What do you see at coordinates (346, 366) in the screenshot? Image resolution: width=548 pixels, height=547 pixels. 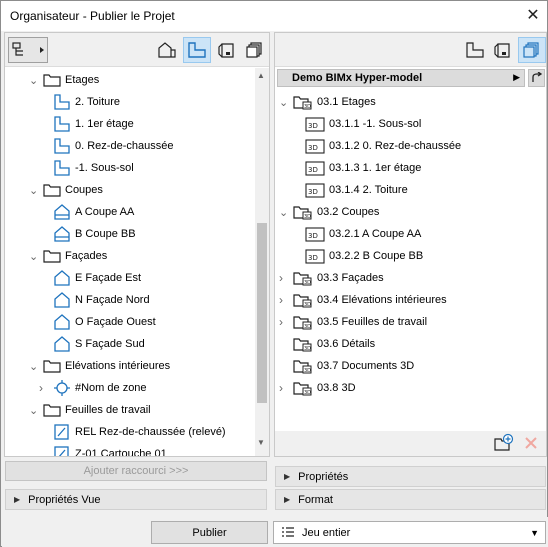 I see `publisher-set-item: 3D 03.7 Documents 3D` at bounding box center [346, 366].